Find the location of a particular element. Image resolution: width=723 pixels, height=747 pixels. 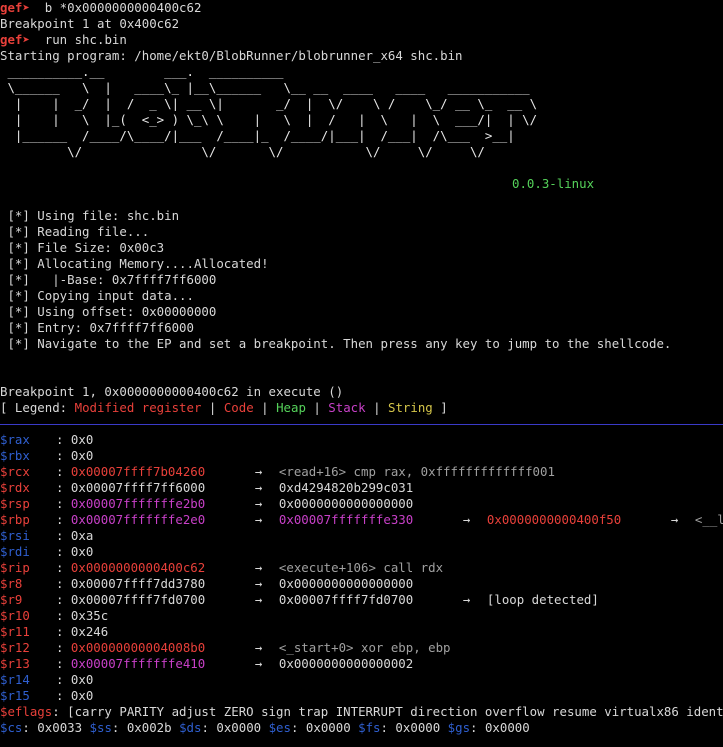

log-line: [*] Allocating Memory....Allocated! is located at coordinates (134, 263).